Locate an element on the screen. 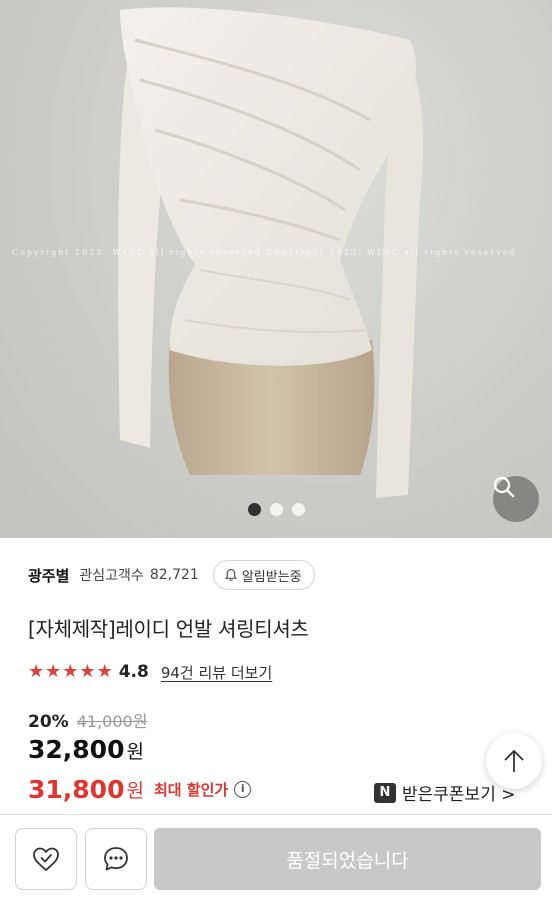  rating-stars: ★ ★ ★ ★ ★ is located at coordinates (70, 672).